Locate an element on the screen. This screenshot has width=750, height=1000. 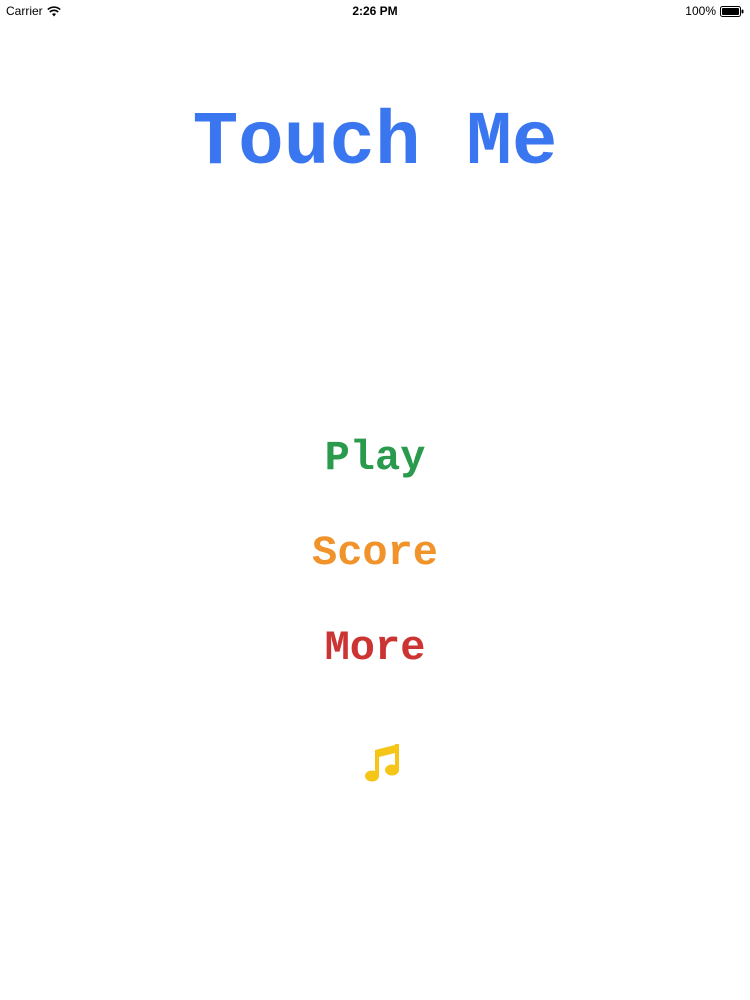
game-title: Touch Me is located at coordinates (375, 143).